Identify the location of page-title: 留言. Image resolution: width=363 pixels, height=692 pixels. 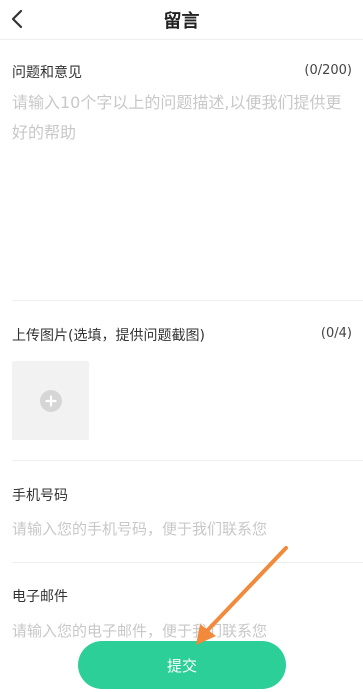
(181, 21).